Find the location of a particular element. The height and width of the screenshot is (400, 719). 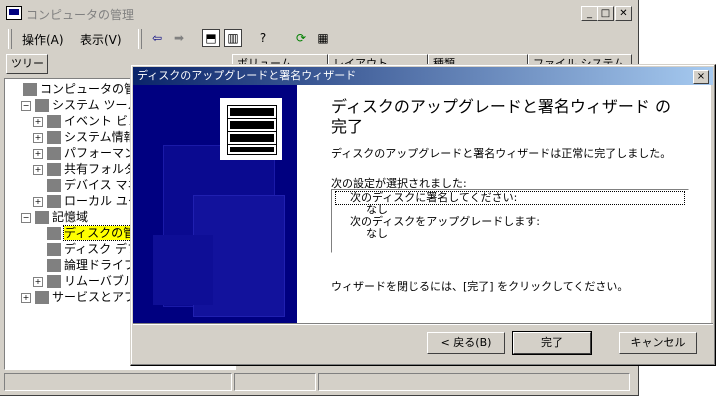

tree-item-label: システム ツール is located at coordinates (96, 105).